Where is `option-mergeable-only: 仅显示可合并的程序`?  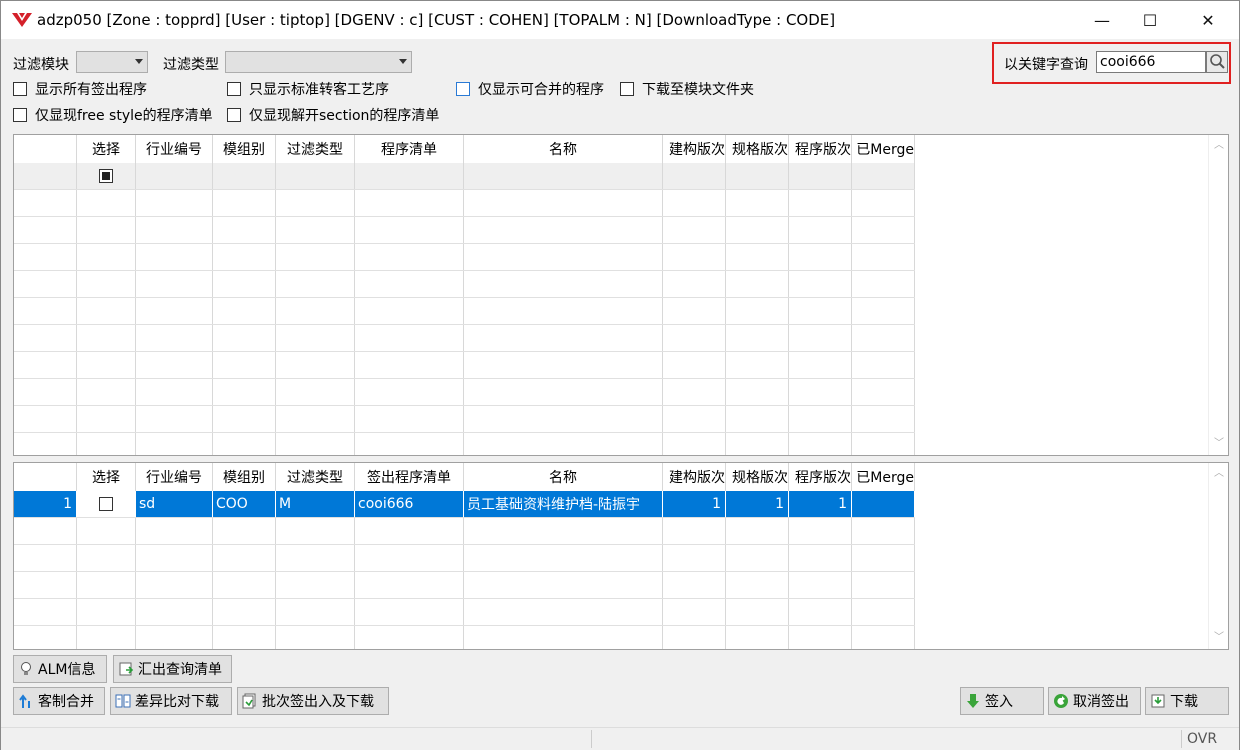
option-mergeable-only: 仅显示可合并的程序 is located at coordinates (530, 89).